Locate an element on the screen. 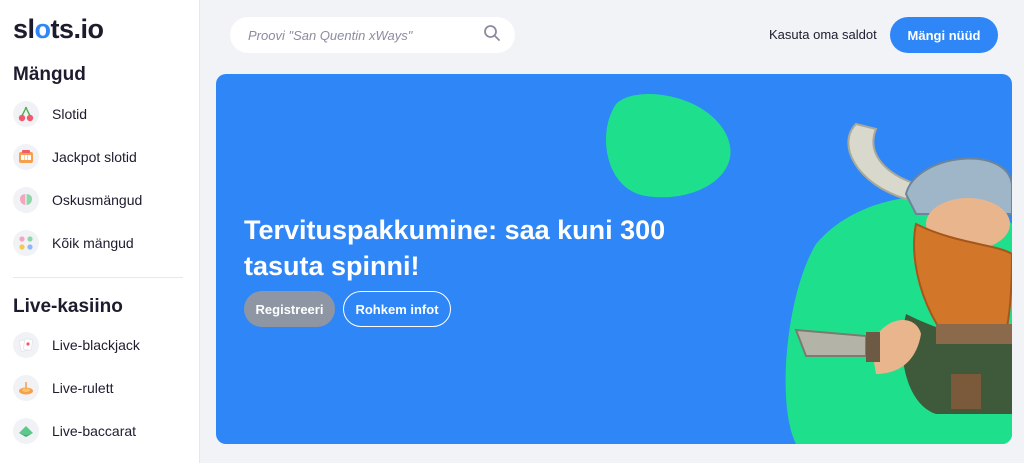 The width and height of the screenshot is (1024, 463). cherries-icon is located at coordinates (26, 114).